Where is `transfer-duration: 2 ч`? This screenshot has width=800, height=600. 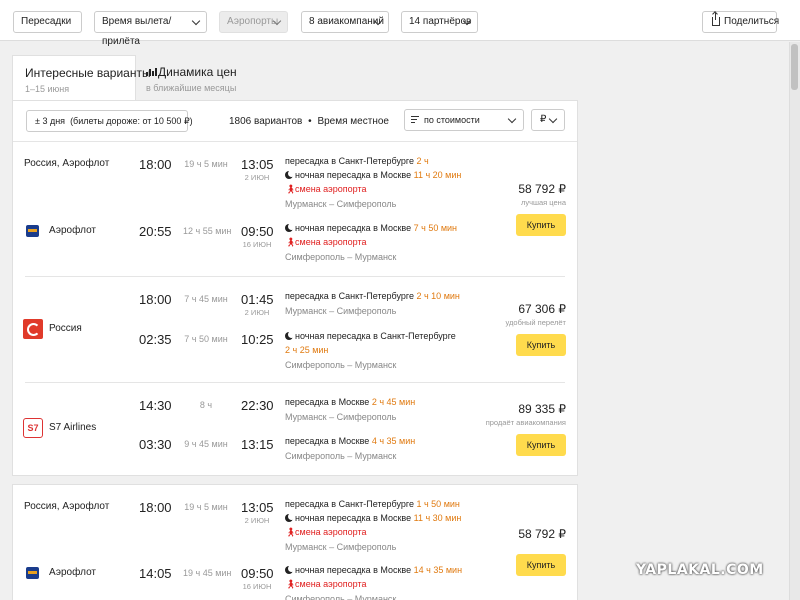
transfer-duration: 2 ч is located at coordinates (422, 161).